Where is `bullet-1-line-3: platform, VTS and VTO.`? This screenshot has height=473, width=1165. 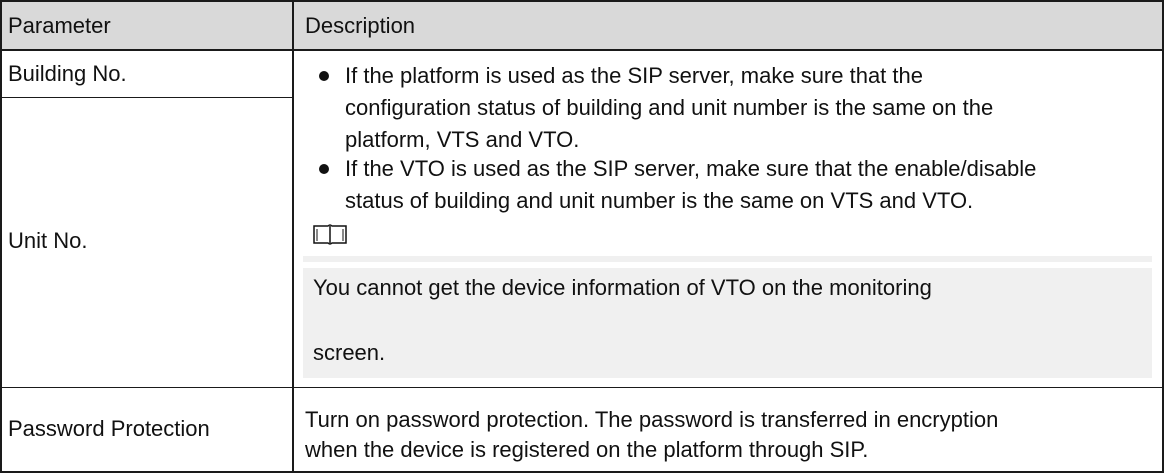 bullet-1-line-3: platform, VTS and VTO. is located at coordinates (462, 139).